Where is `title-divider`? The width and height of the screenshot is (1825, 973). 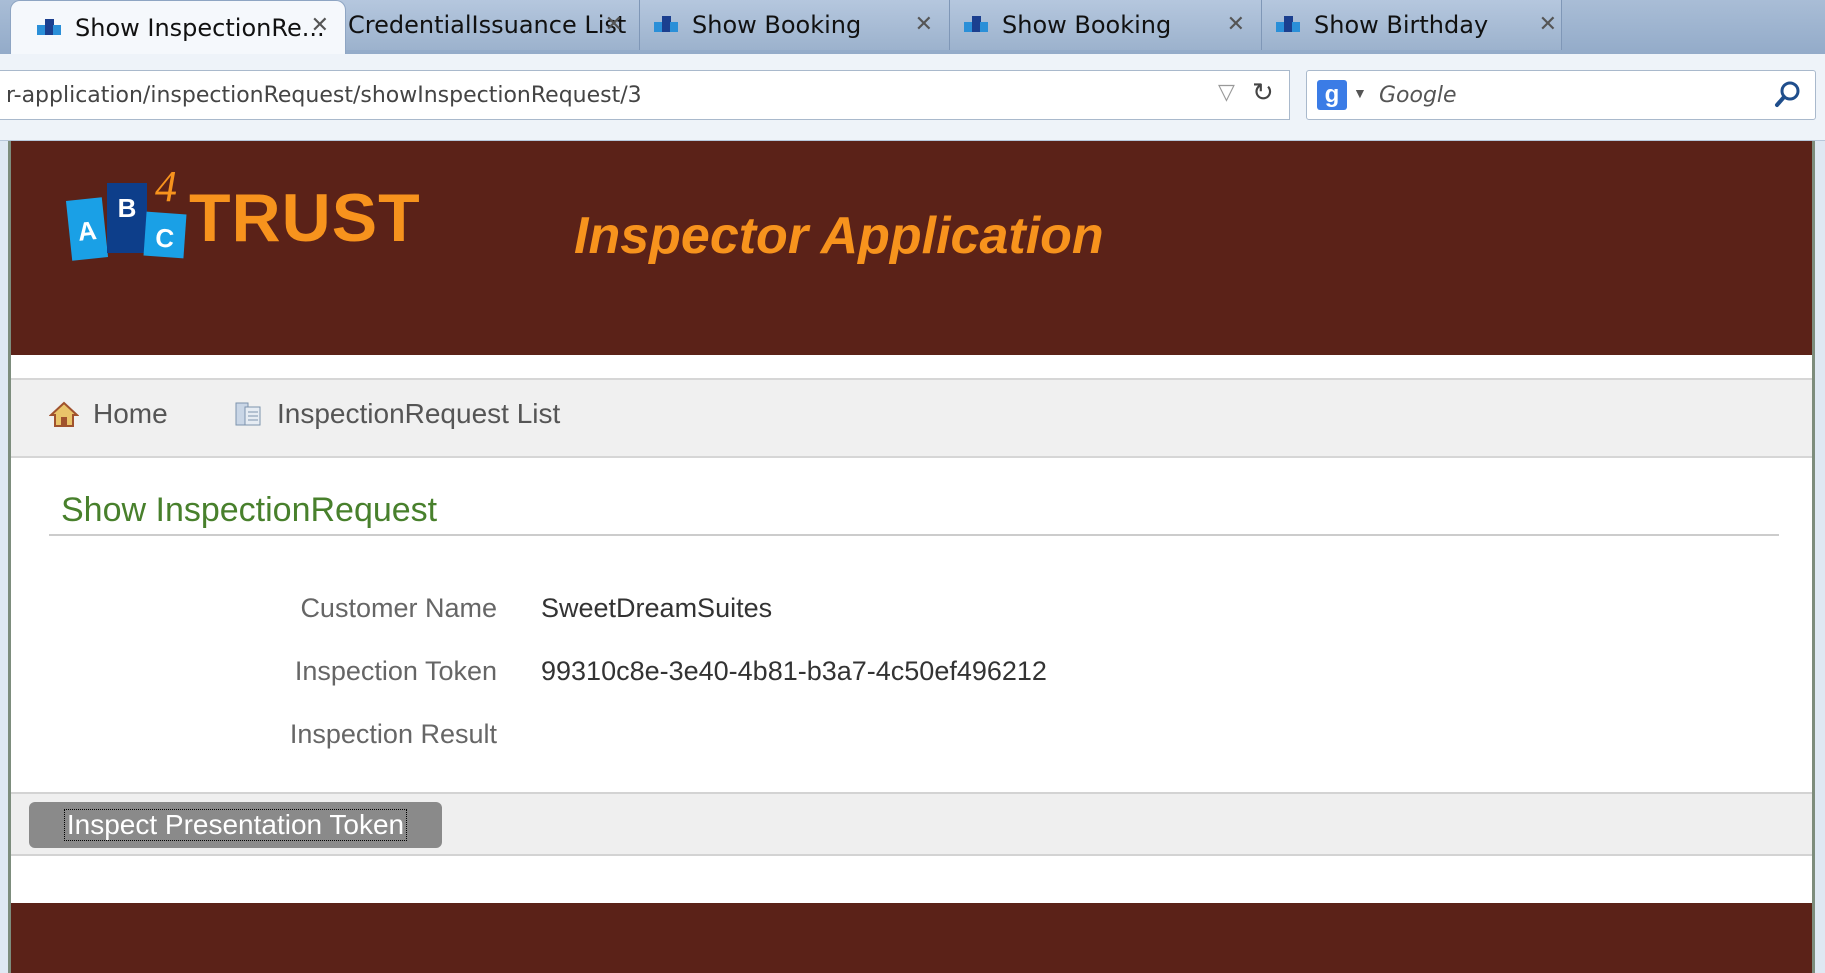 title-divider is located at coordinates (914, 535).